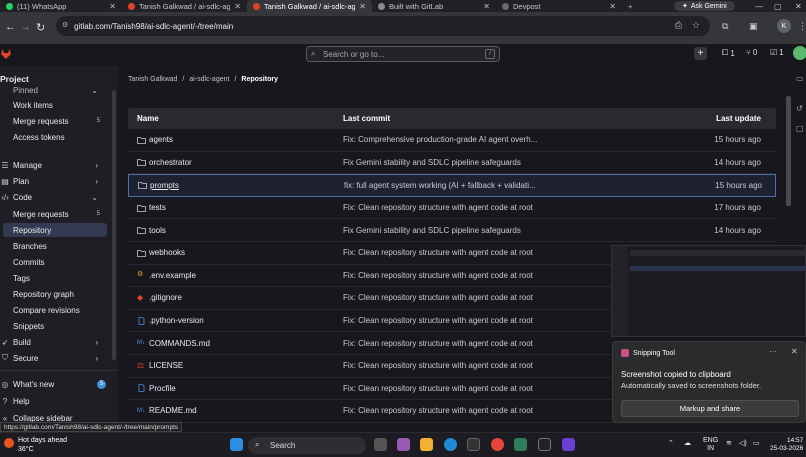 The height and width of the screenshot is (457, 806). I want to click on window-close-icon: ✕, so click(798, 6).